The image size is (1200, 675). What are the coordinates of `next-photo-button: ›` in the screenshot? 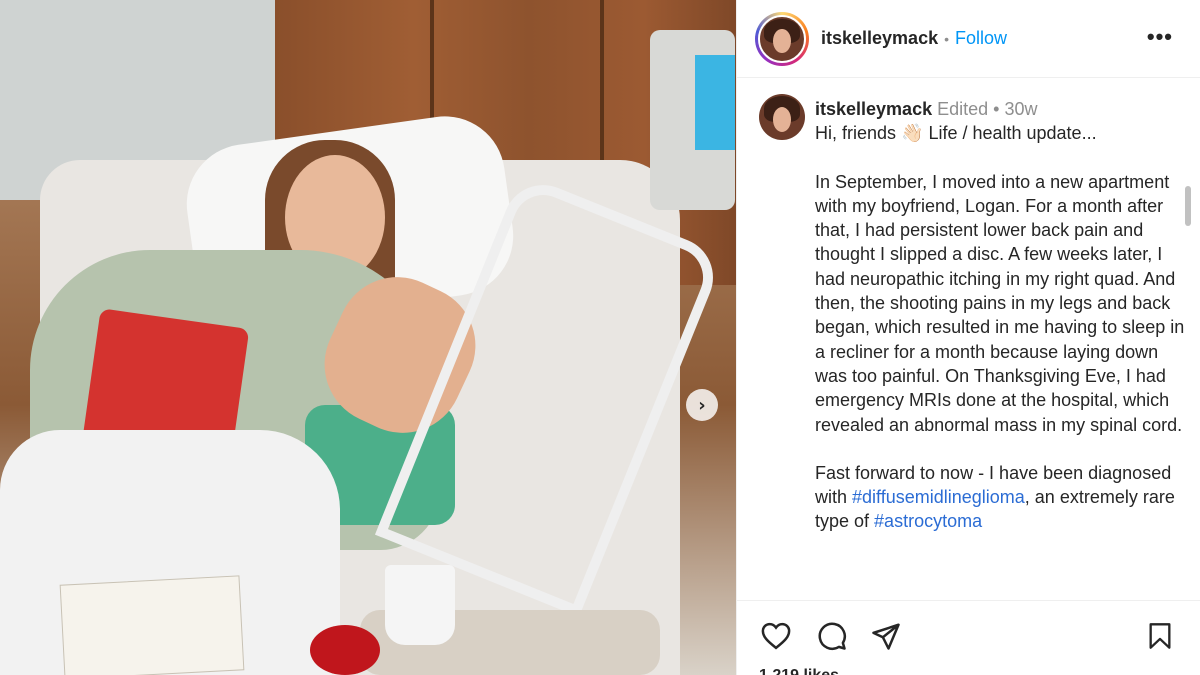 It's located at (702, 405).